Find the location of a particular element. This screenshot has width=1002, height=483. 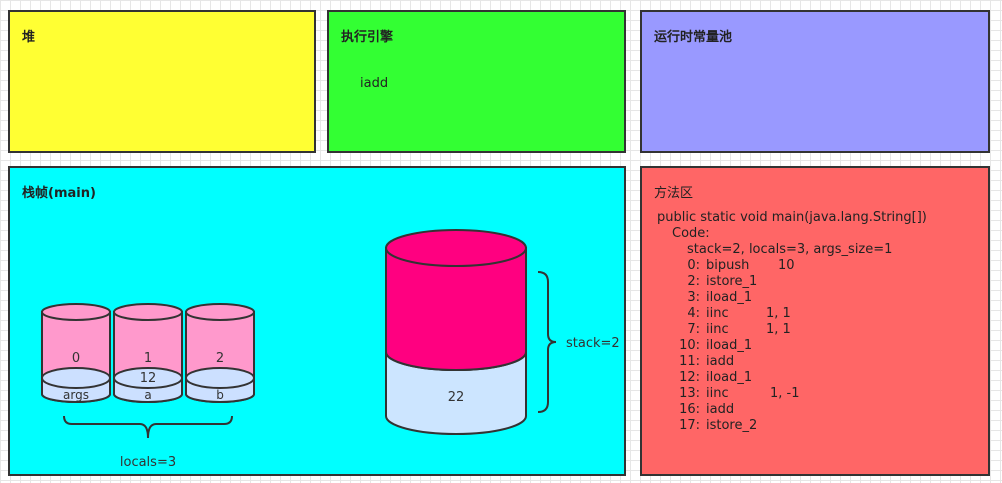

stack-brace is located at coordinates (547, 342).